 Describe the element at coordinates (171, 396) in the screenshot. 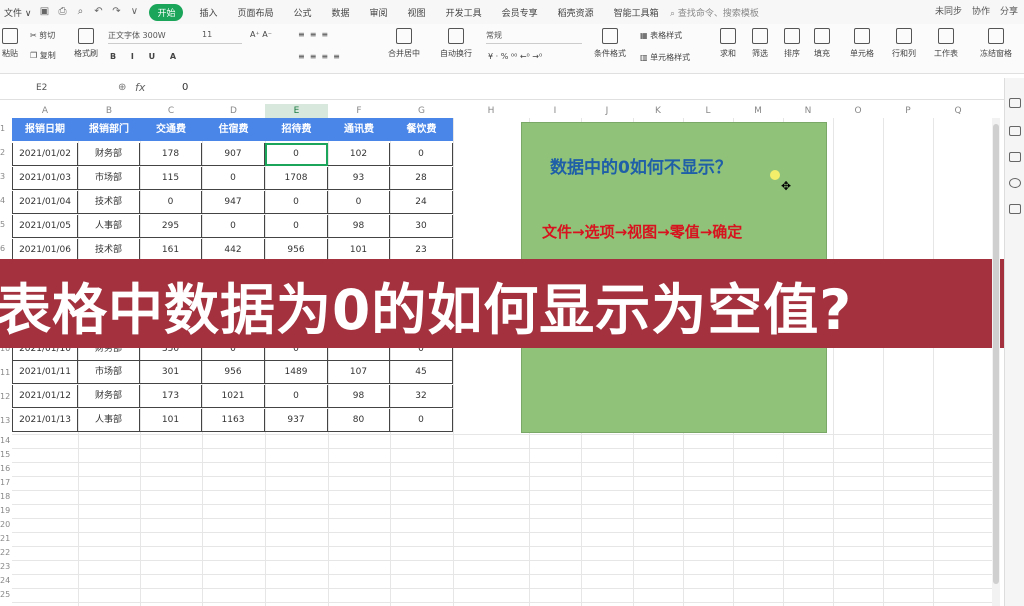

I see `table-cell: 173` at that location.